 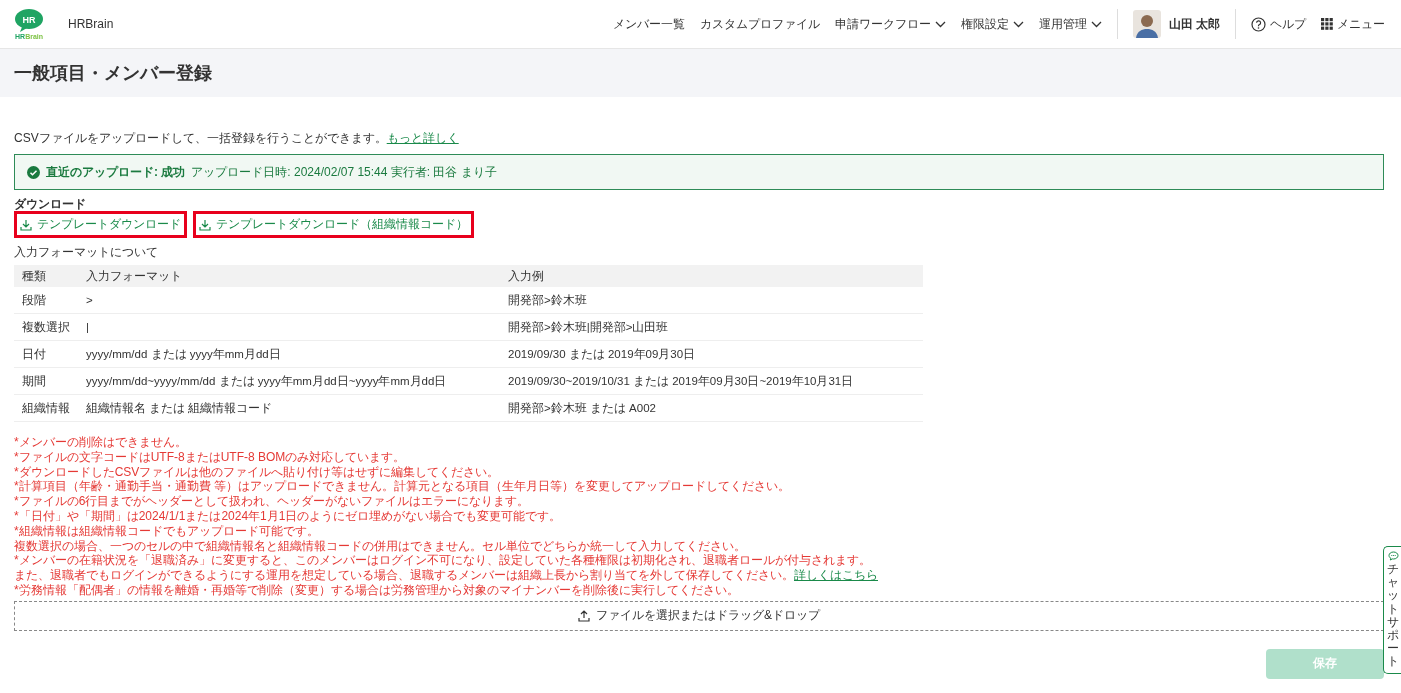 What do you see at coordinates (1146, 24) in the screenshot?
I see `avatar-icon` at bounding box center [1146, 24].